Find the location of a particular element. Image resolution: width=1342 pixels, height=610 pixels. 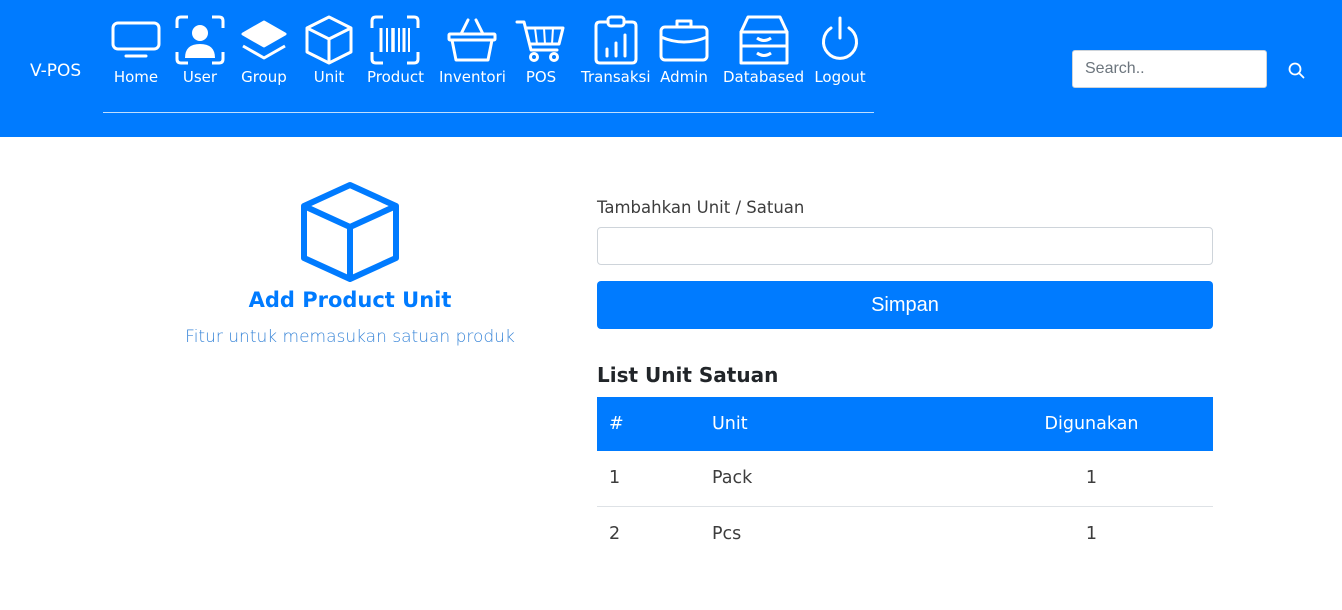

column-header-used: Digunakan is located at coordinates (1091, 424).